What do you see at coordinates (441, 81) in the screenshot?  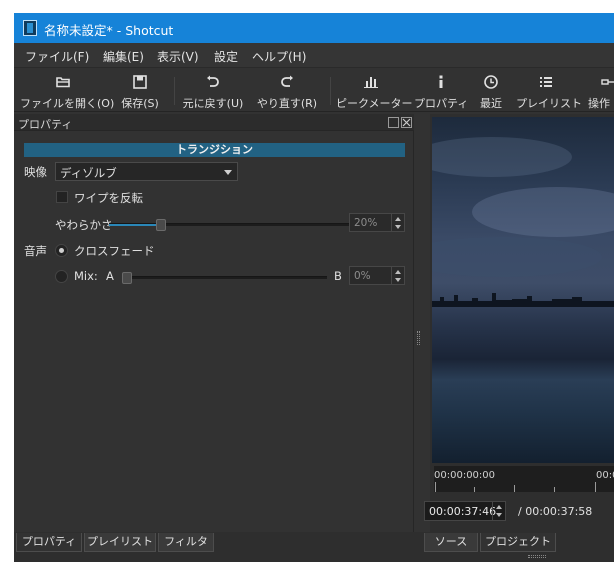 I see `info-icon` at bounding box center [441, 81].